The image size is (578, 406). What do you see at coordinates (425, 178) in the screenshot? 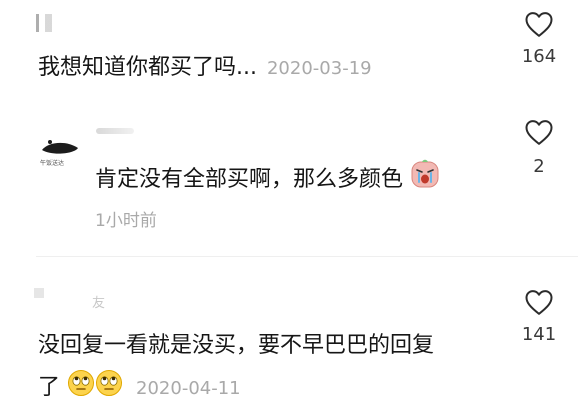
I see `crying-face-emoji` at bounding box center [425, 178].